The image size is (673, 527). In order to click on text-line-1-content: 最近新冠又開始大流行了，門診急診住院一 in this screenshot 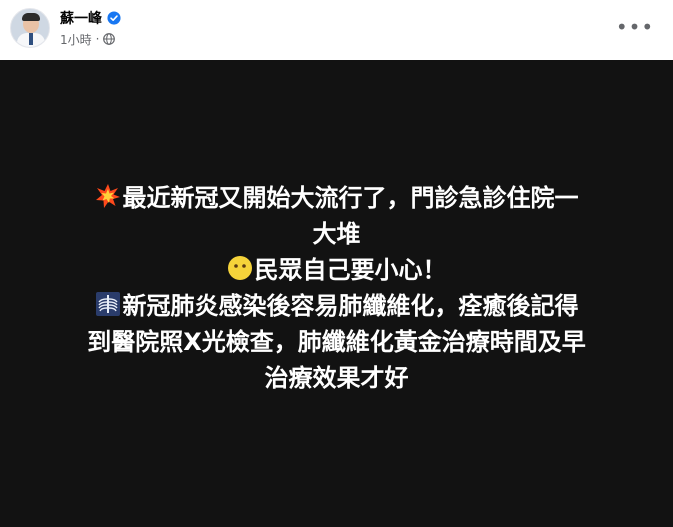, I will do `click(350, 198)`.